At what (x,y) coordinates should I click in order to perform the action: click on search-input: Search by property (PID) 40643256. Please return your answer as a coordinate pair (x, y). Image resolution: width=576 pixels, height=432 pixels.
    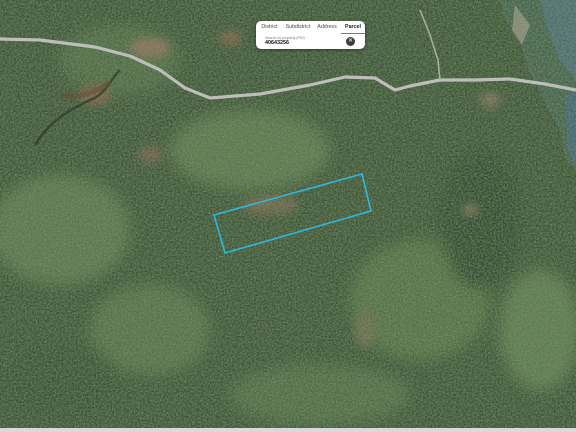
    Looking at the image, I should click on (305, 41).